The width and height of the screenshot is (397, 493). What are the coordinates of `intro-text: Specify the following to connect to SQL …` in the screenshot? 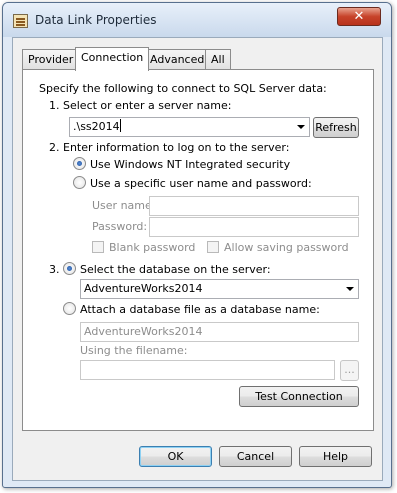 It's located at (183, 88).